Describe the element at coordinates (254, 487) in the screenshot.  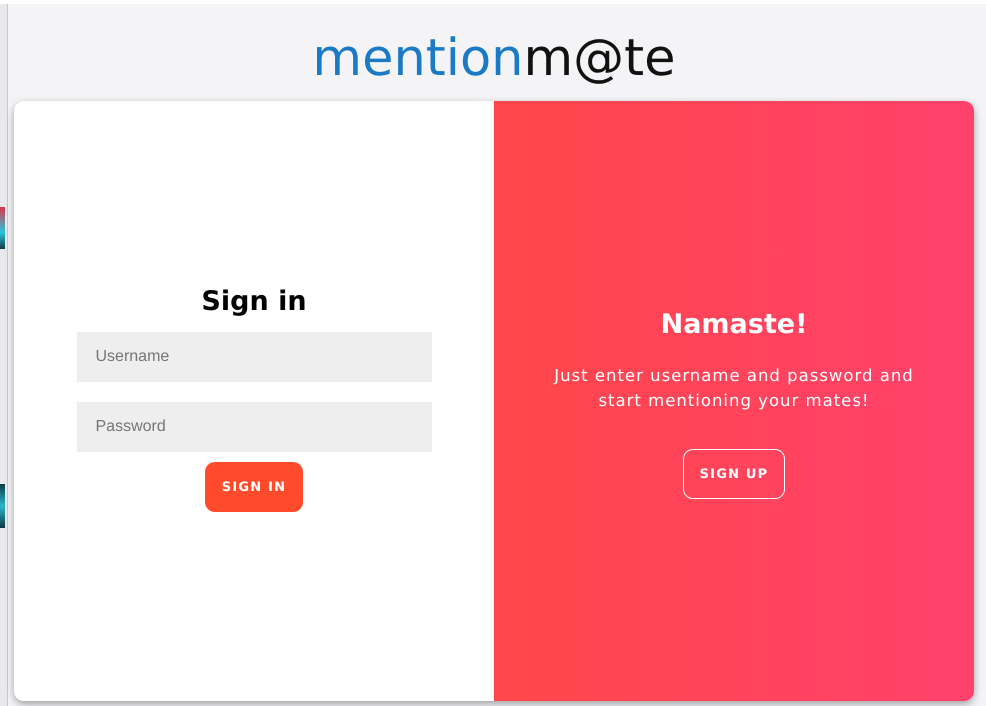
I see `sign-in-button: SIGN IN` at that location.